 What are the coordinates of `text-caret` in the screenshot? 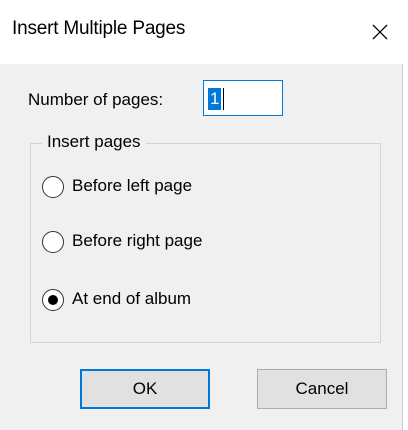 It's located at (223, 99).